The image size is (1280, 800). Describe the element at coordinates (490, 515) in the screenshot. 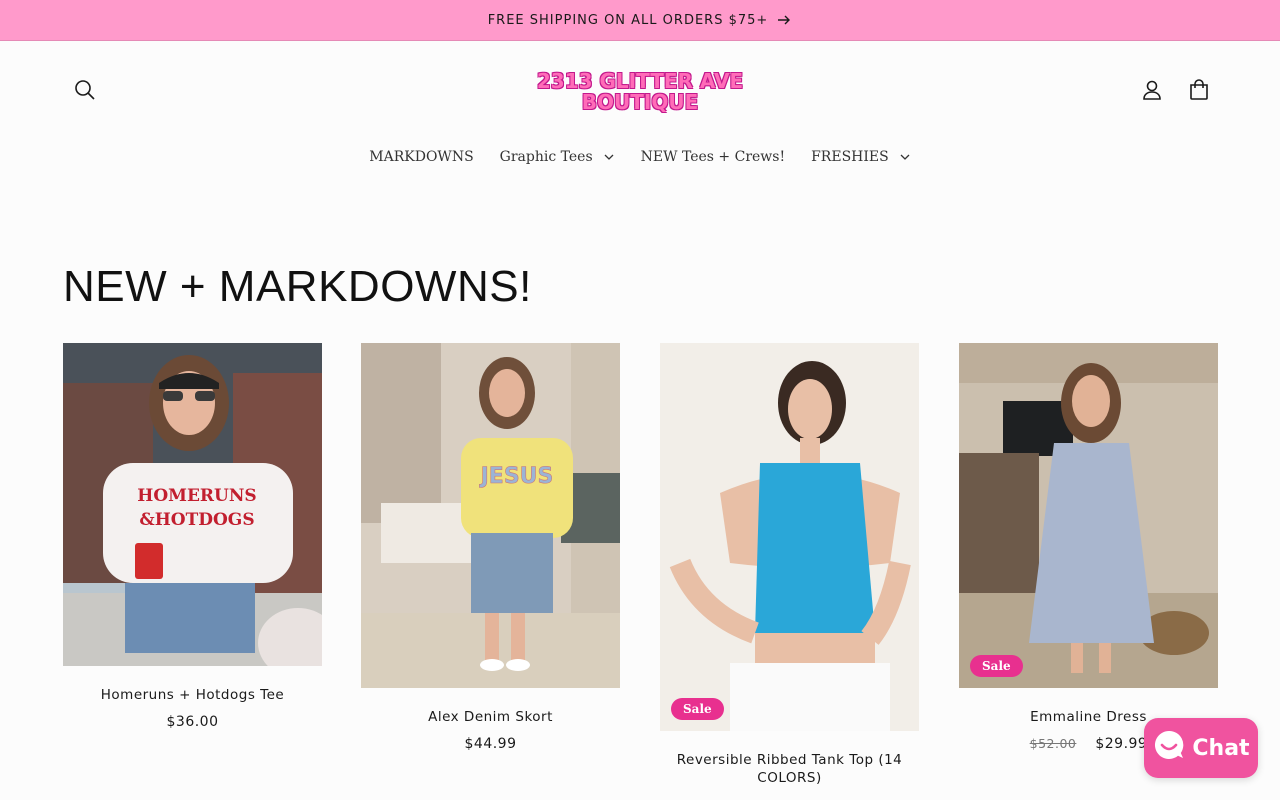

I see `product-image: JESUS` at that location.